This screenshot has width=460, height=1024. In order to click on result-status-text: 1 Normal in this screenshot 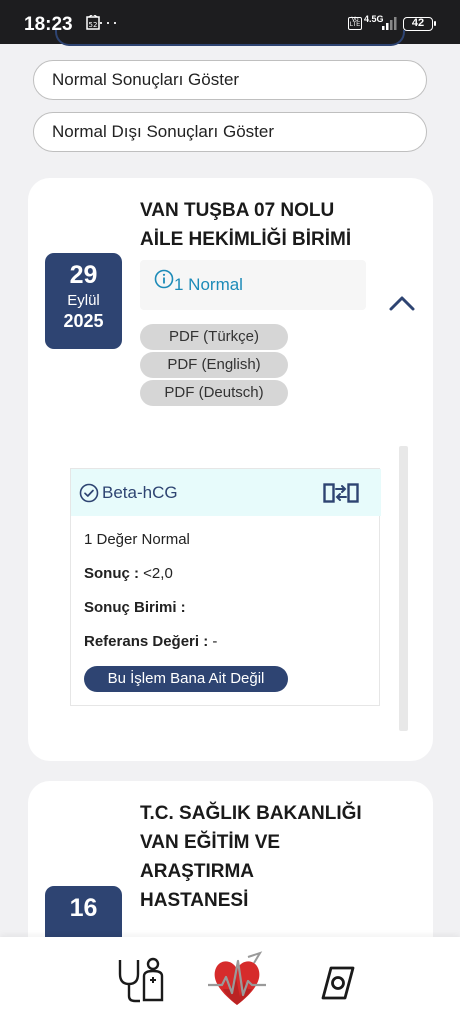, I will do `click(208, 284)`.